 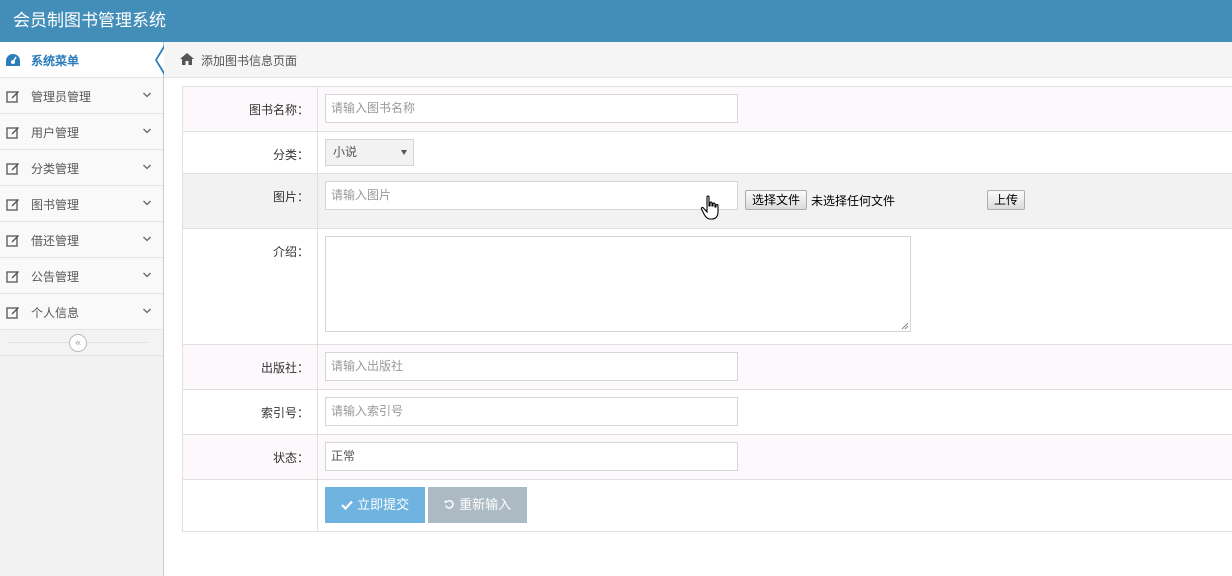 What do you see at coordinates (249, 61) in the screenshot?
I see `breadcrumb-text: 添加图书信息页面` at bounding box center [249, 61].